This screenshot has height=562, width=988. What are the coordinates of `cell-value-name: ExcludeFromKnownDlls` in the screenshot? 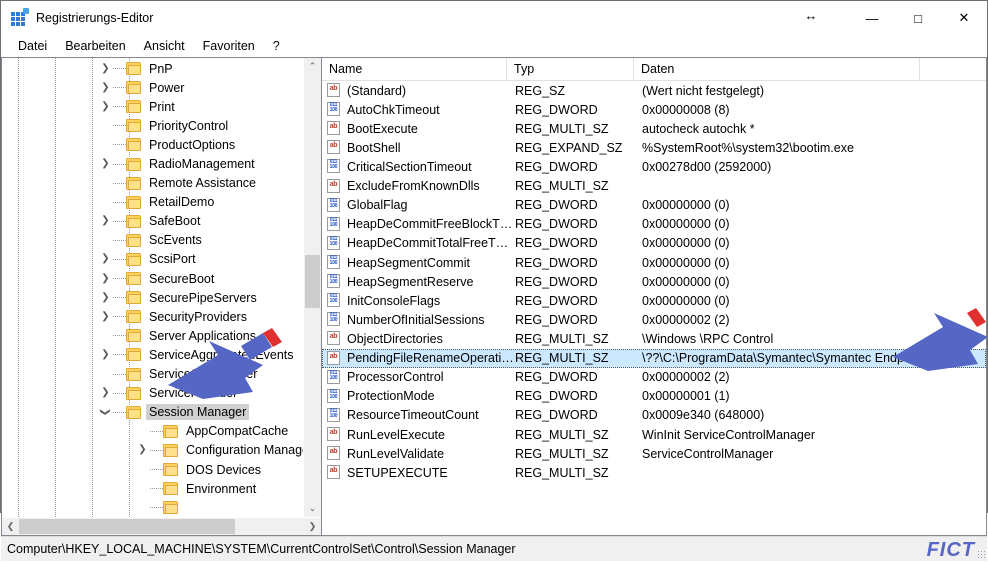 It's located at (413, 186).